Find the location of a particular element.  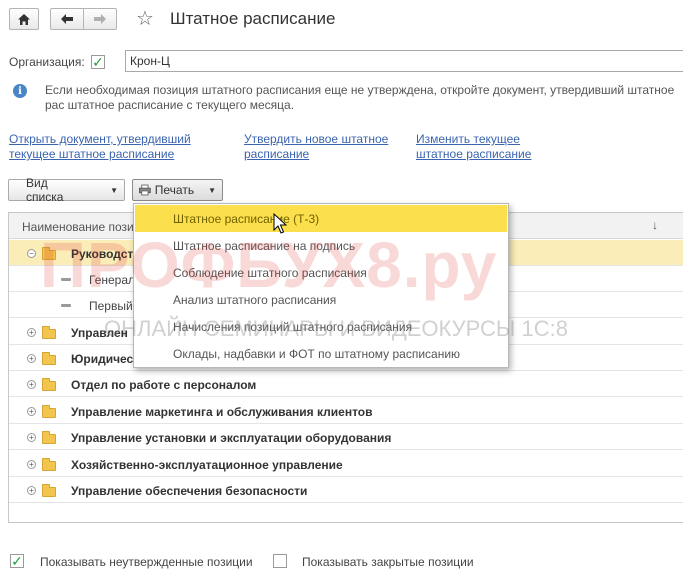

printer-icon is located at coordinates (145, 190).